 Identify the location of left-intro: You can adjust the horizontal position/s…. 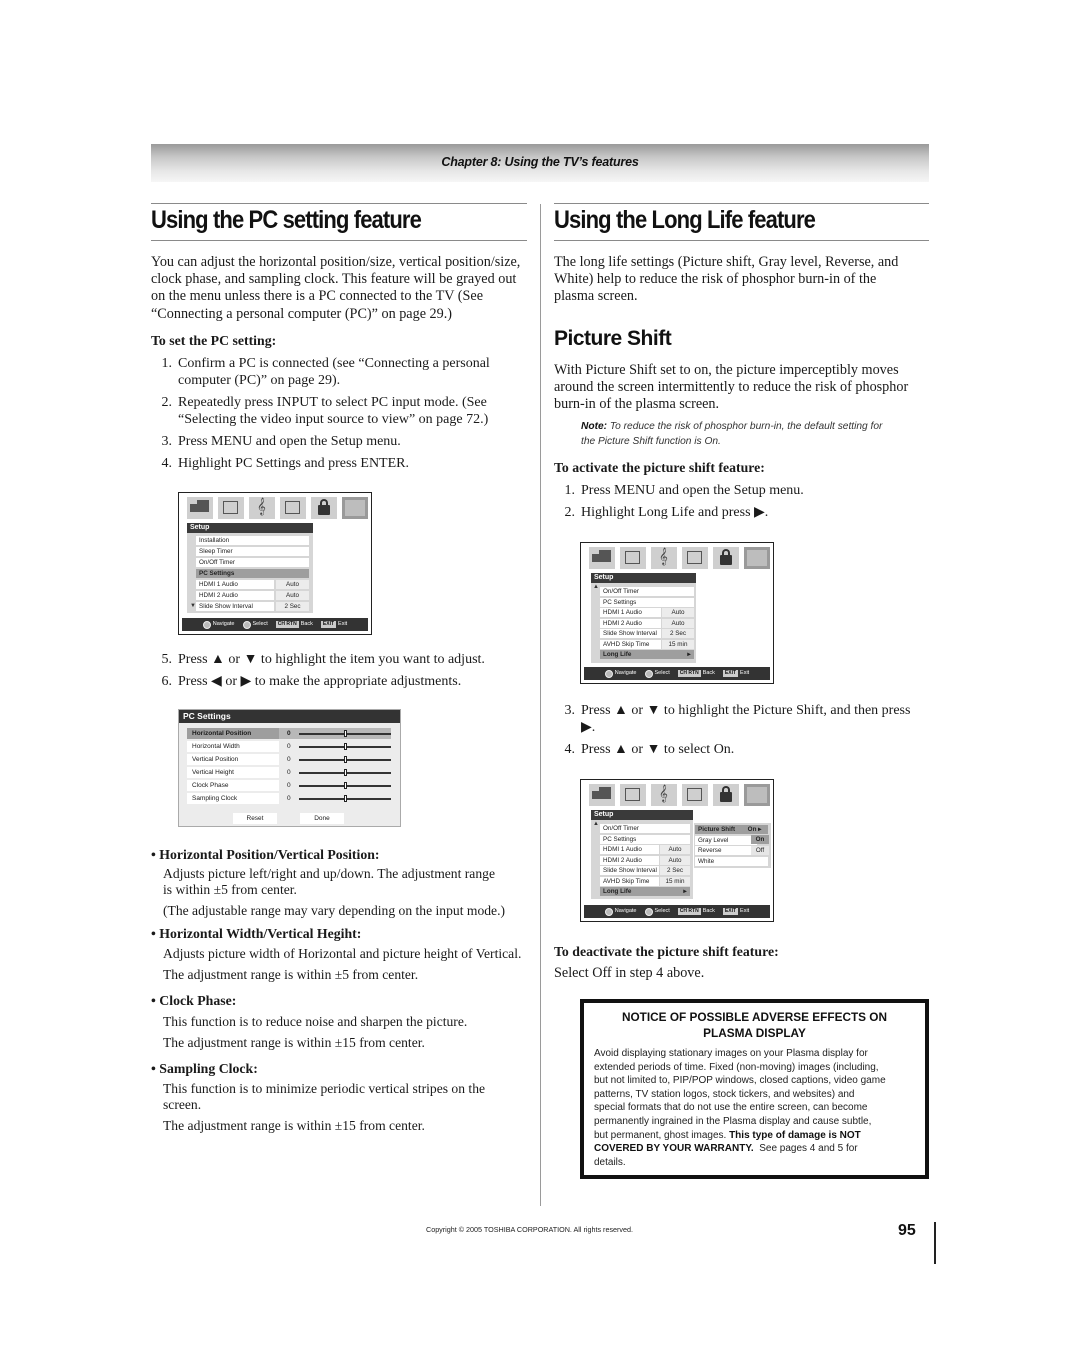
(341, 288).